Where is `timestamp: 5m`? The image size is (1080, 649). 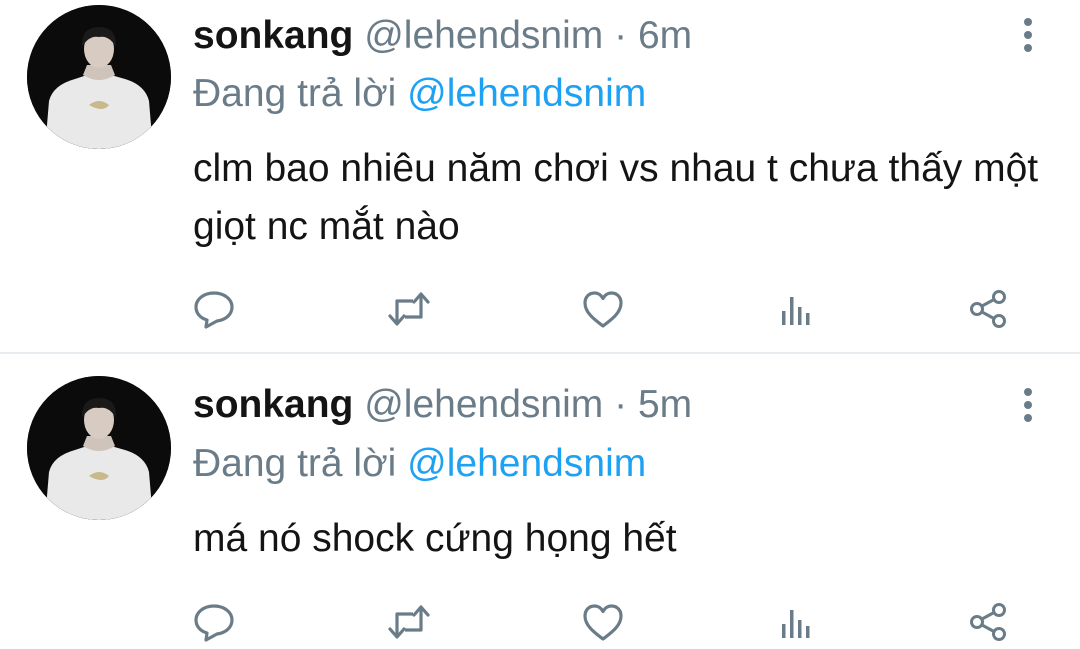
timestamp: 5m is located at coordinates (665, 404).